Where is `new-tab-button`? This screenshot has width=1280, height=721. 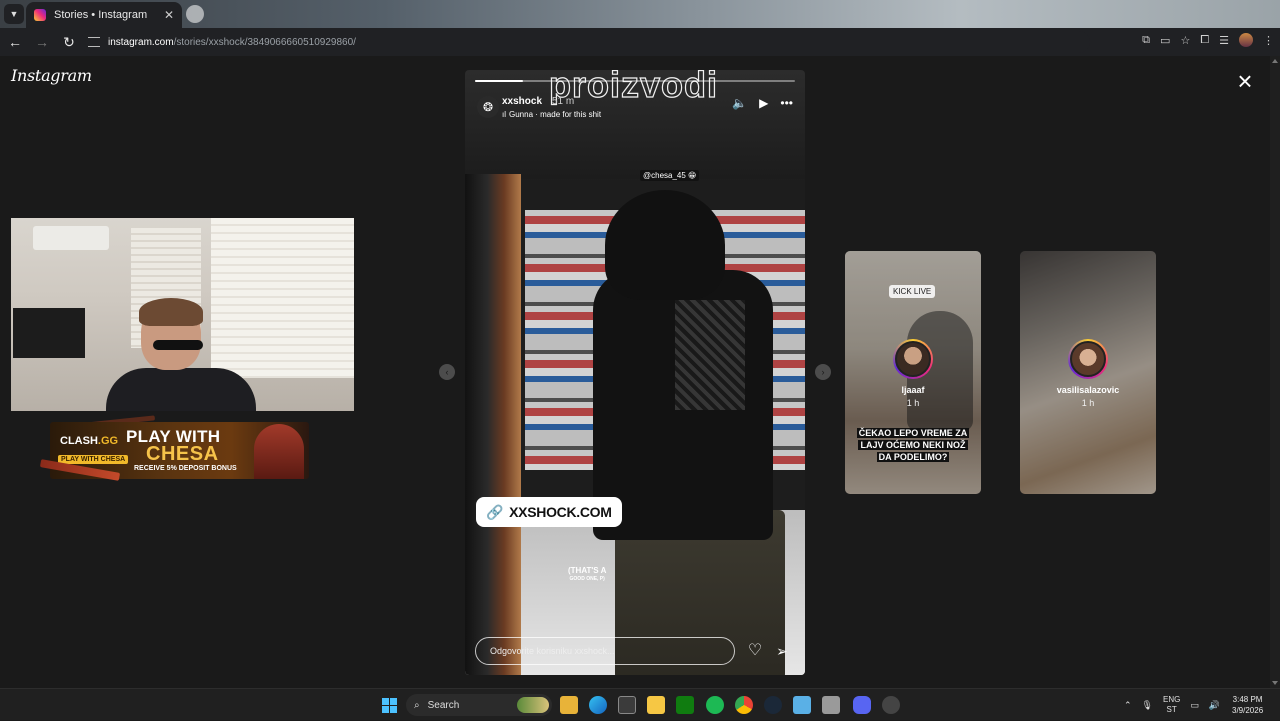
new-tab-button is located at coordinates (195, 14).